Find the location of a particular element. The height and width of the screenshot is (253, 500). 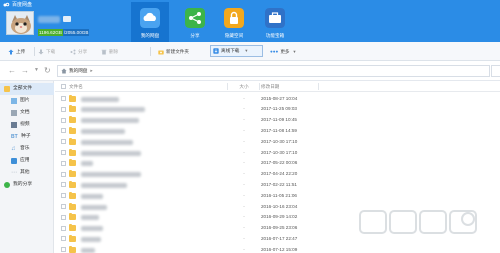

sidebar-item-images: 图片 is located at coordinates (27, 101).